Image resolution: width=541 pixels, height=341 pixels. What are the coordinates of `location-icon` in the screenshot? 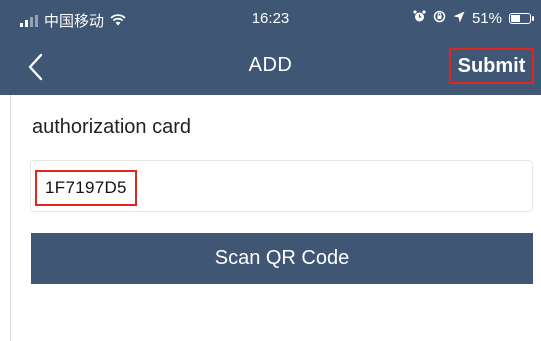 It's located at (459, 18).